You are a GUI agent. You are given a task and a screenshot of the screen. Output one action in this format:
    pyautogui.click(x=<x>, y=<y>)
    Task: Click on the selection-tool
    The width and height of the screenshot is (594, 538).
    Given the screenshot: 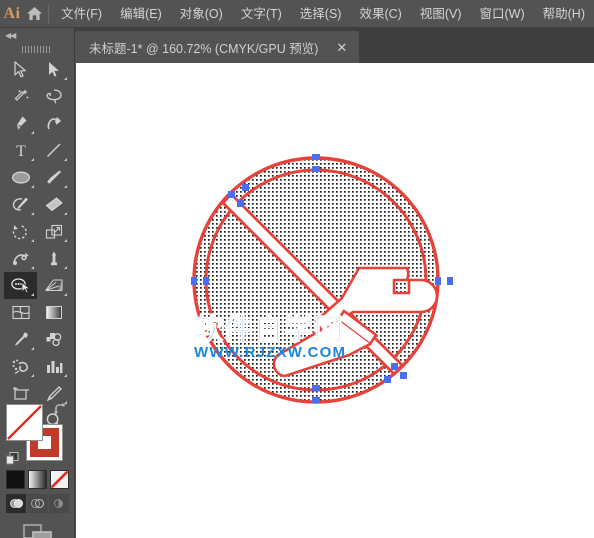 What is the action you would take?
    pyautogui.click(x=20, y=69)
    